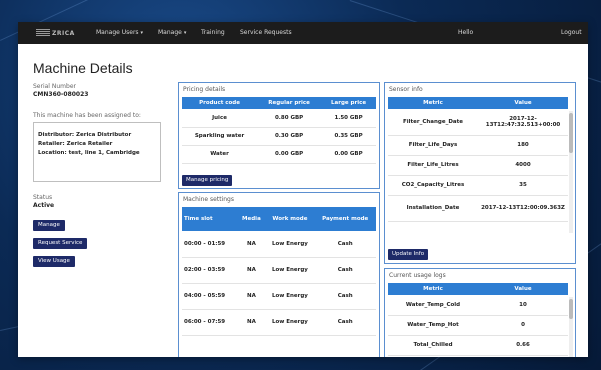 This screenshot has width=601, height=370. Describe the element at coordinates (523, 165) in the screenshot. I see `table-cell: 4000` at that location.